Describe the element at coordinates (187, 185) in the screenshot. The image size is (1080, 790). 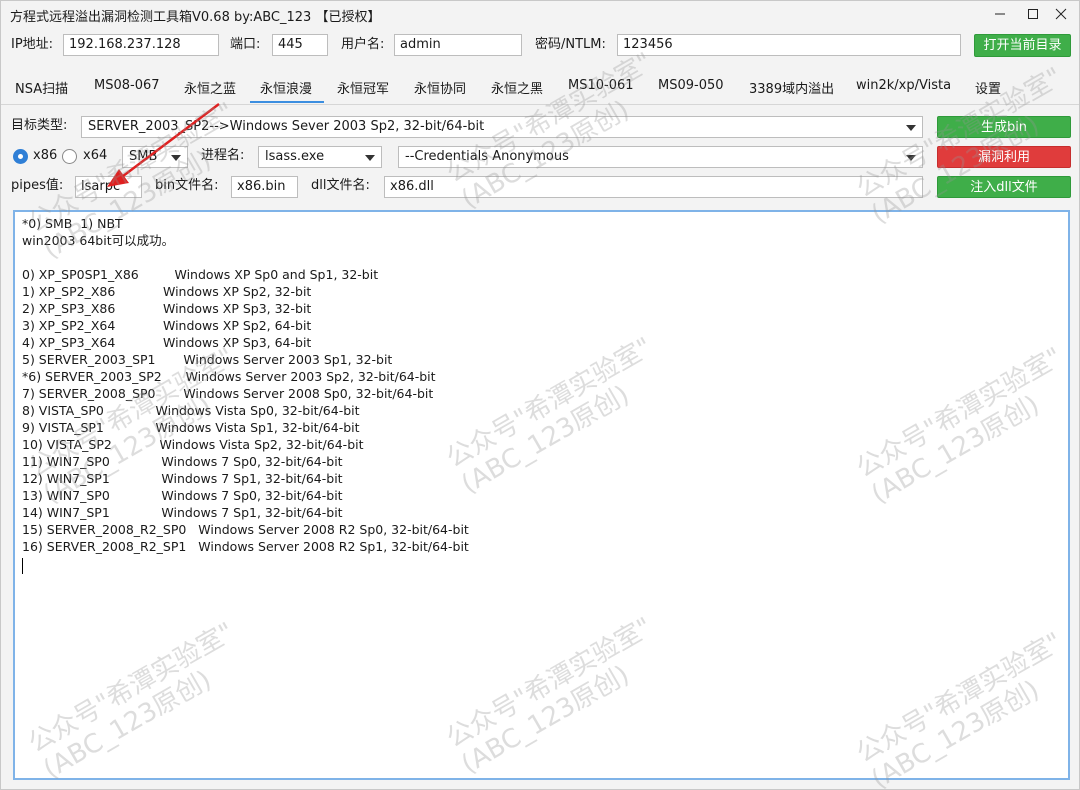
I see `bin-filename-label: bin文件名:` at that location.